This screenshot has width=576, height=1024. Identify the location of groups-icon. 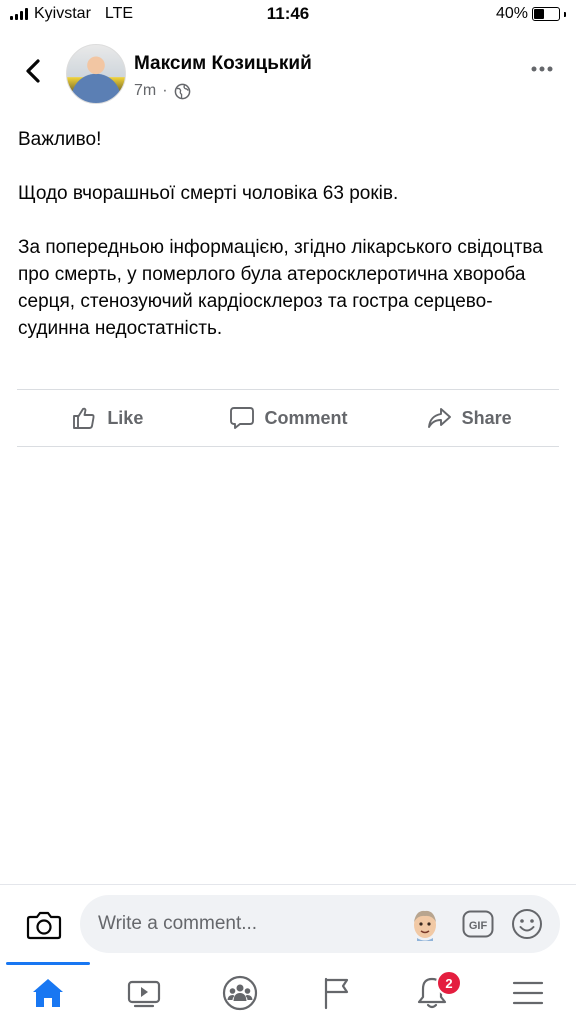
(240, 993).